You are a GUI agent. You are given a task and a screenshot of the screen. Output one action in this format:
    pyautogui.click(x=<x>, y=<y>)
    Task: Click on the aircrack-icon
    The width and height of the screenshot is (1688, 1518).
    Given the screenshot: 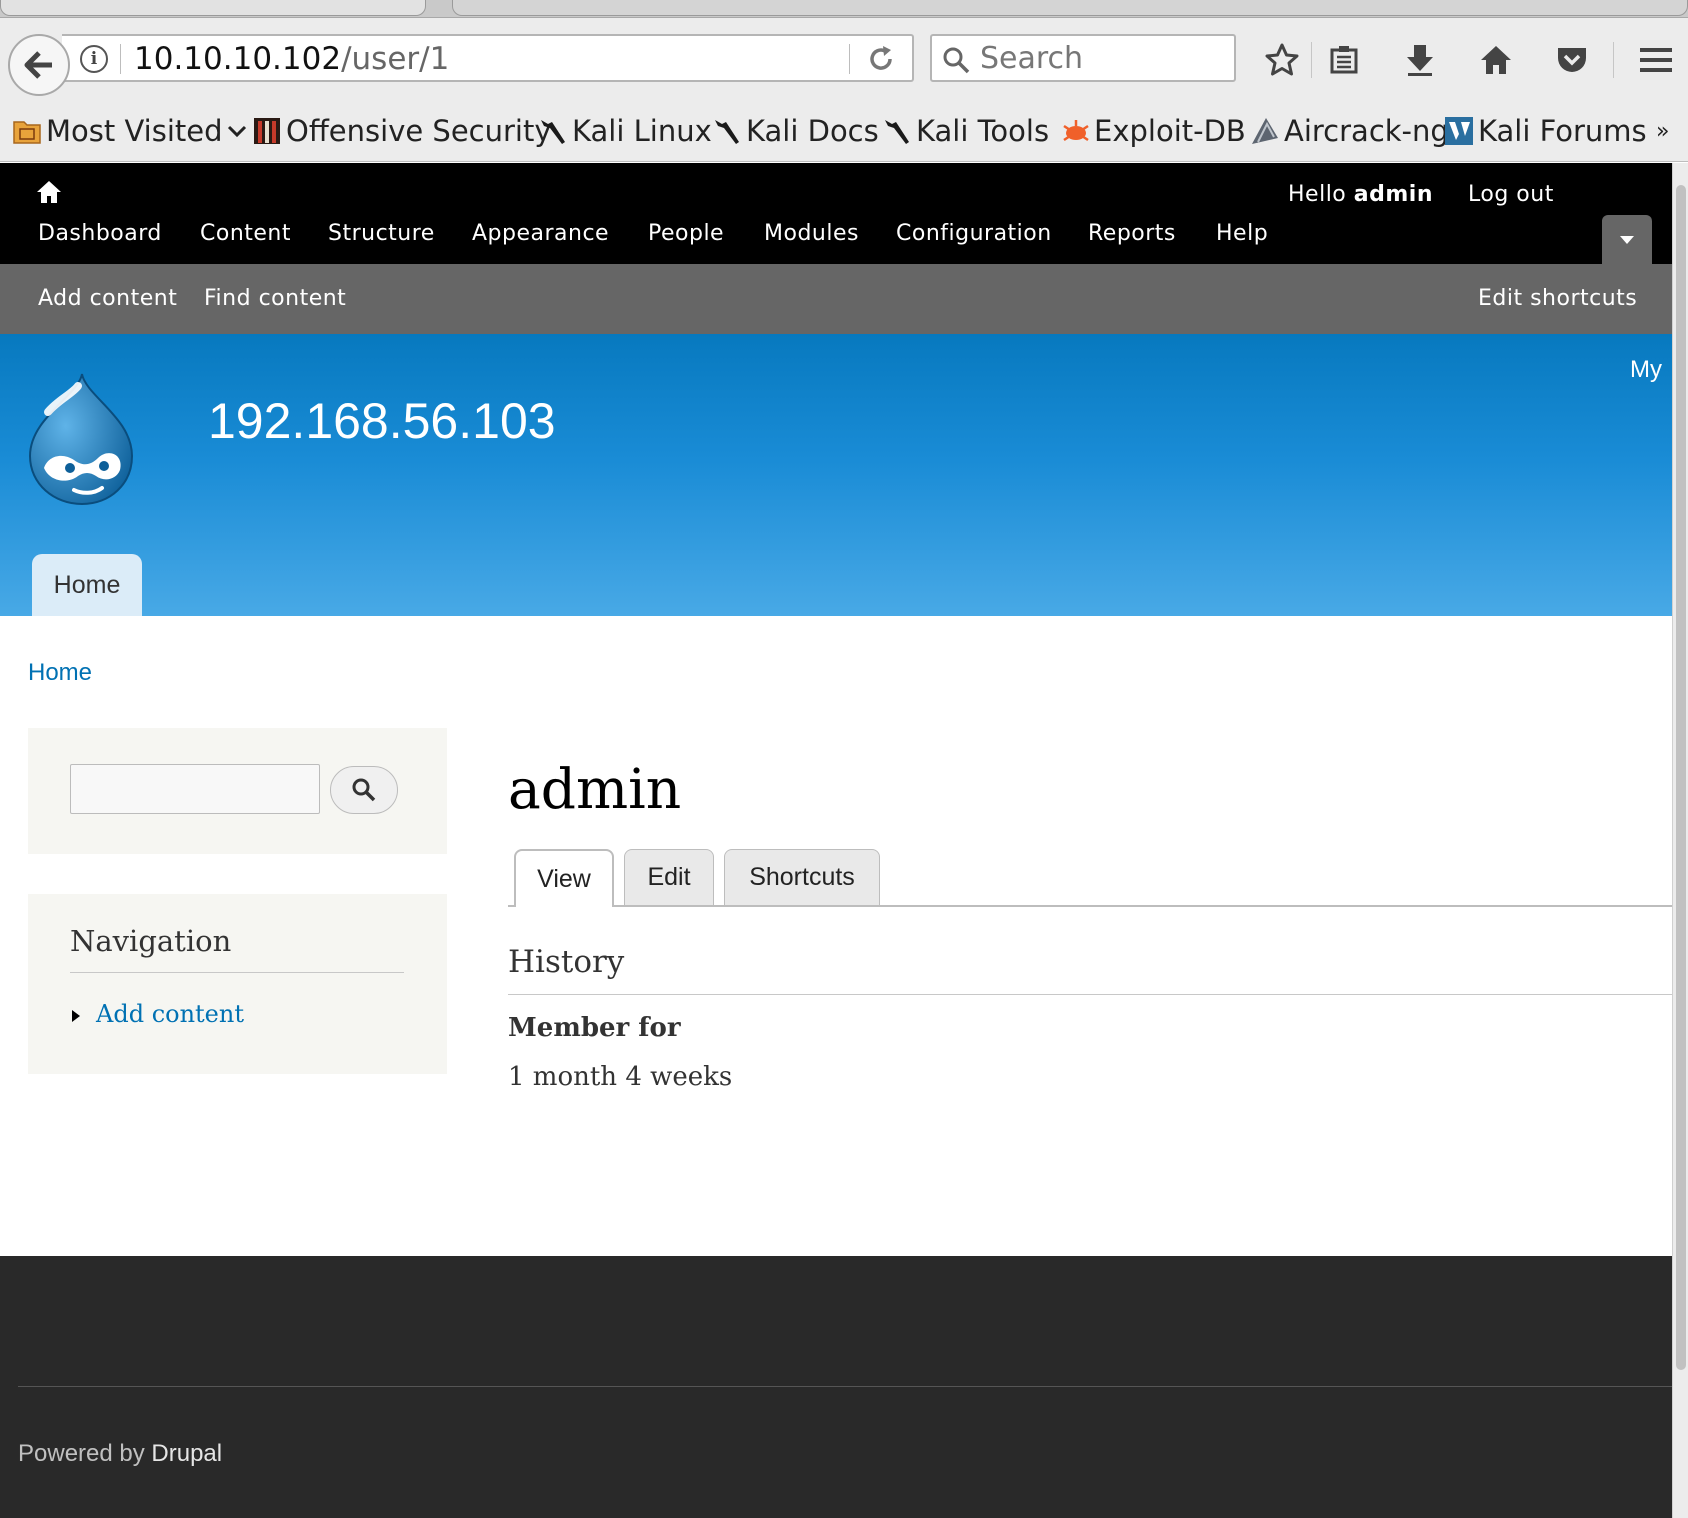 What is the action you would take?
    pyautogui.click(x=1265, y=131)
    